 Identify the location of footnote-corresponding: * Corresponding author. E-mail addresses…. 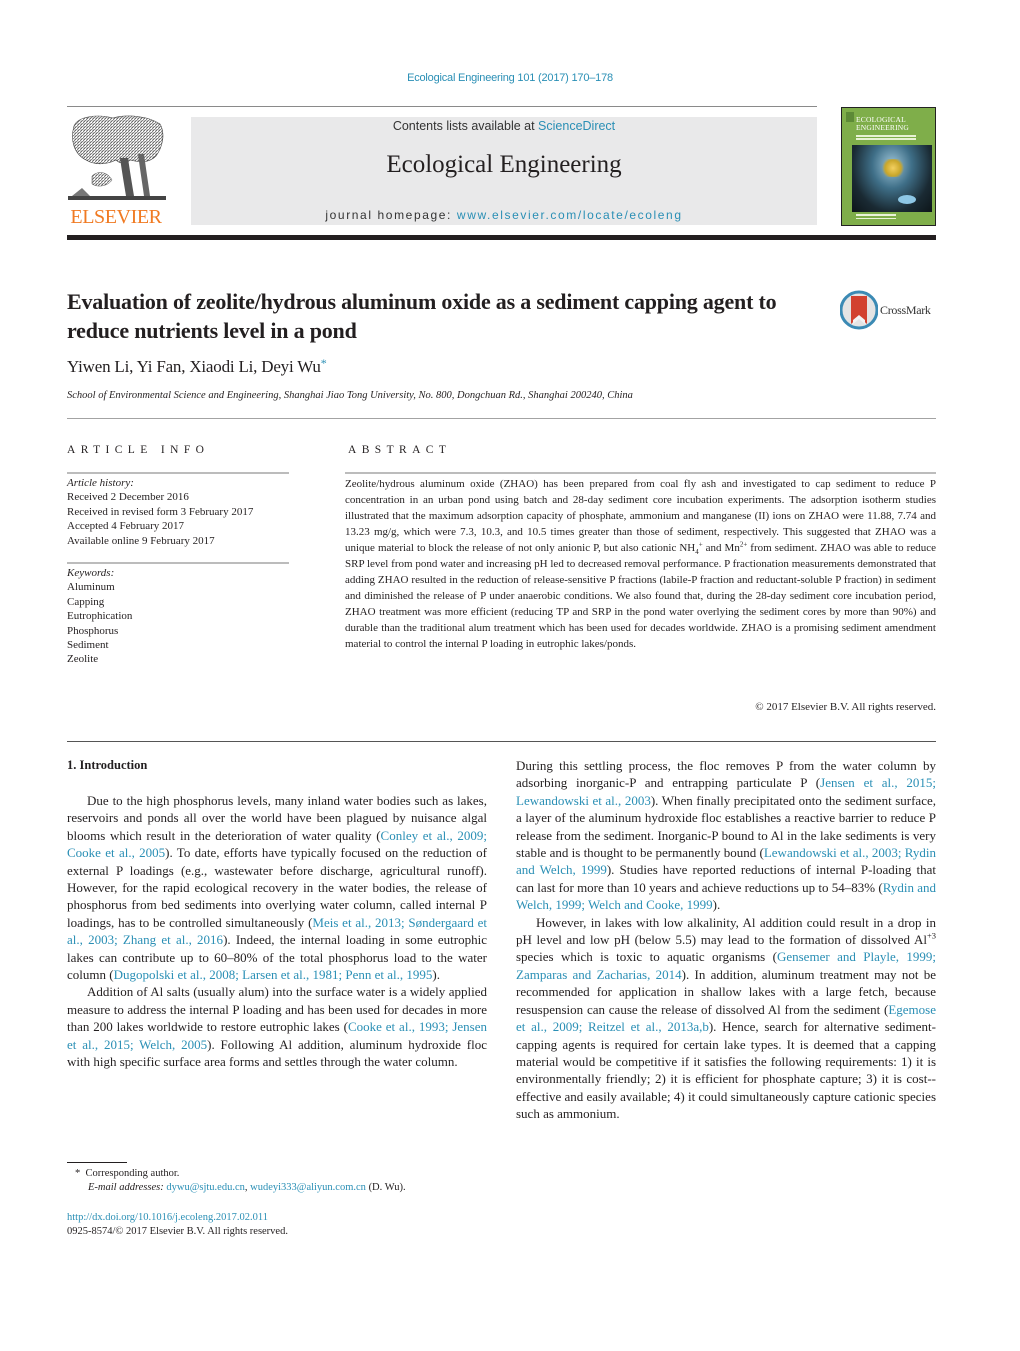
(236, 1181).